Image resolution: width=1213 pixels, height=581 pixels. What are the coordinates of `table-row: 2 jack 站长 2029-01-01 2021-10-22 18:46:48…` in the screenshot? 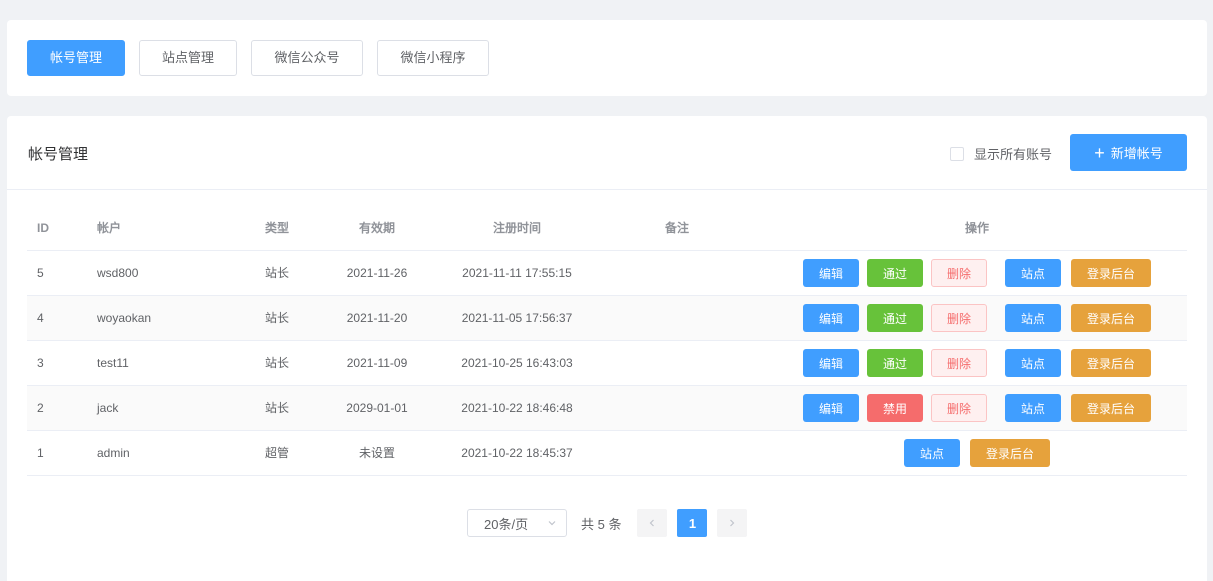 It's located at (607, 408).